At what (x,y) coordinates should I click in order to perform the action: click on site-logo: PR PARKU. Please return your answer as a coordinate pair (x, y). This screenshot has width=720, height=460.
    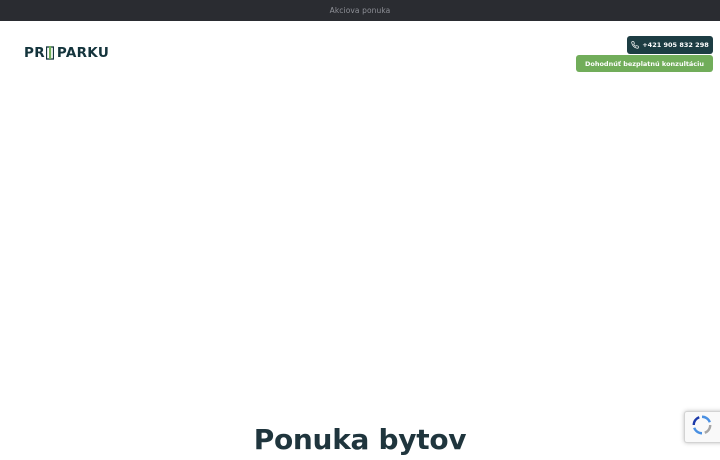
    Looking at the image, I should click on (66, 53).